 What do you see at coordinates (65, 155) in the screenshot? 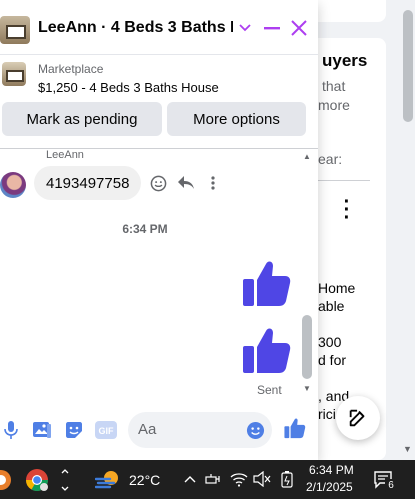
I see `sender-name: LeeAnn` at bounding box center [65, 155].